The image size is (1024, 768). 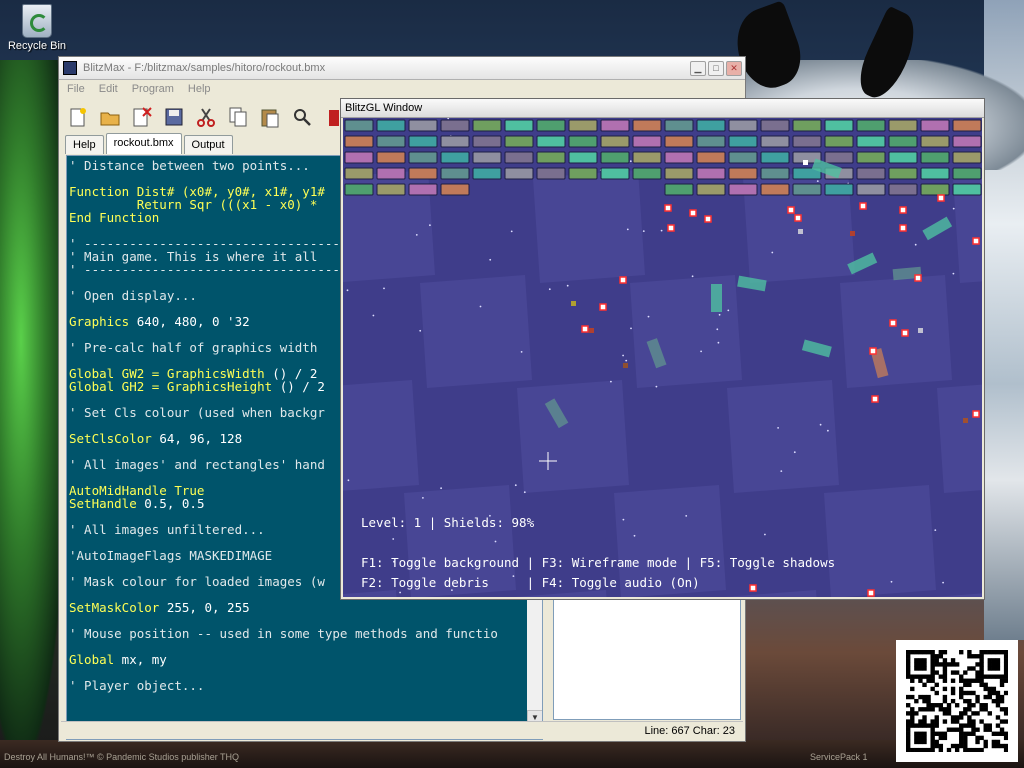 I want to click on paste-button, so click(x=270, y=117).